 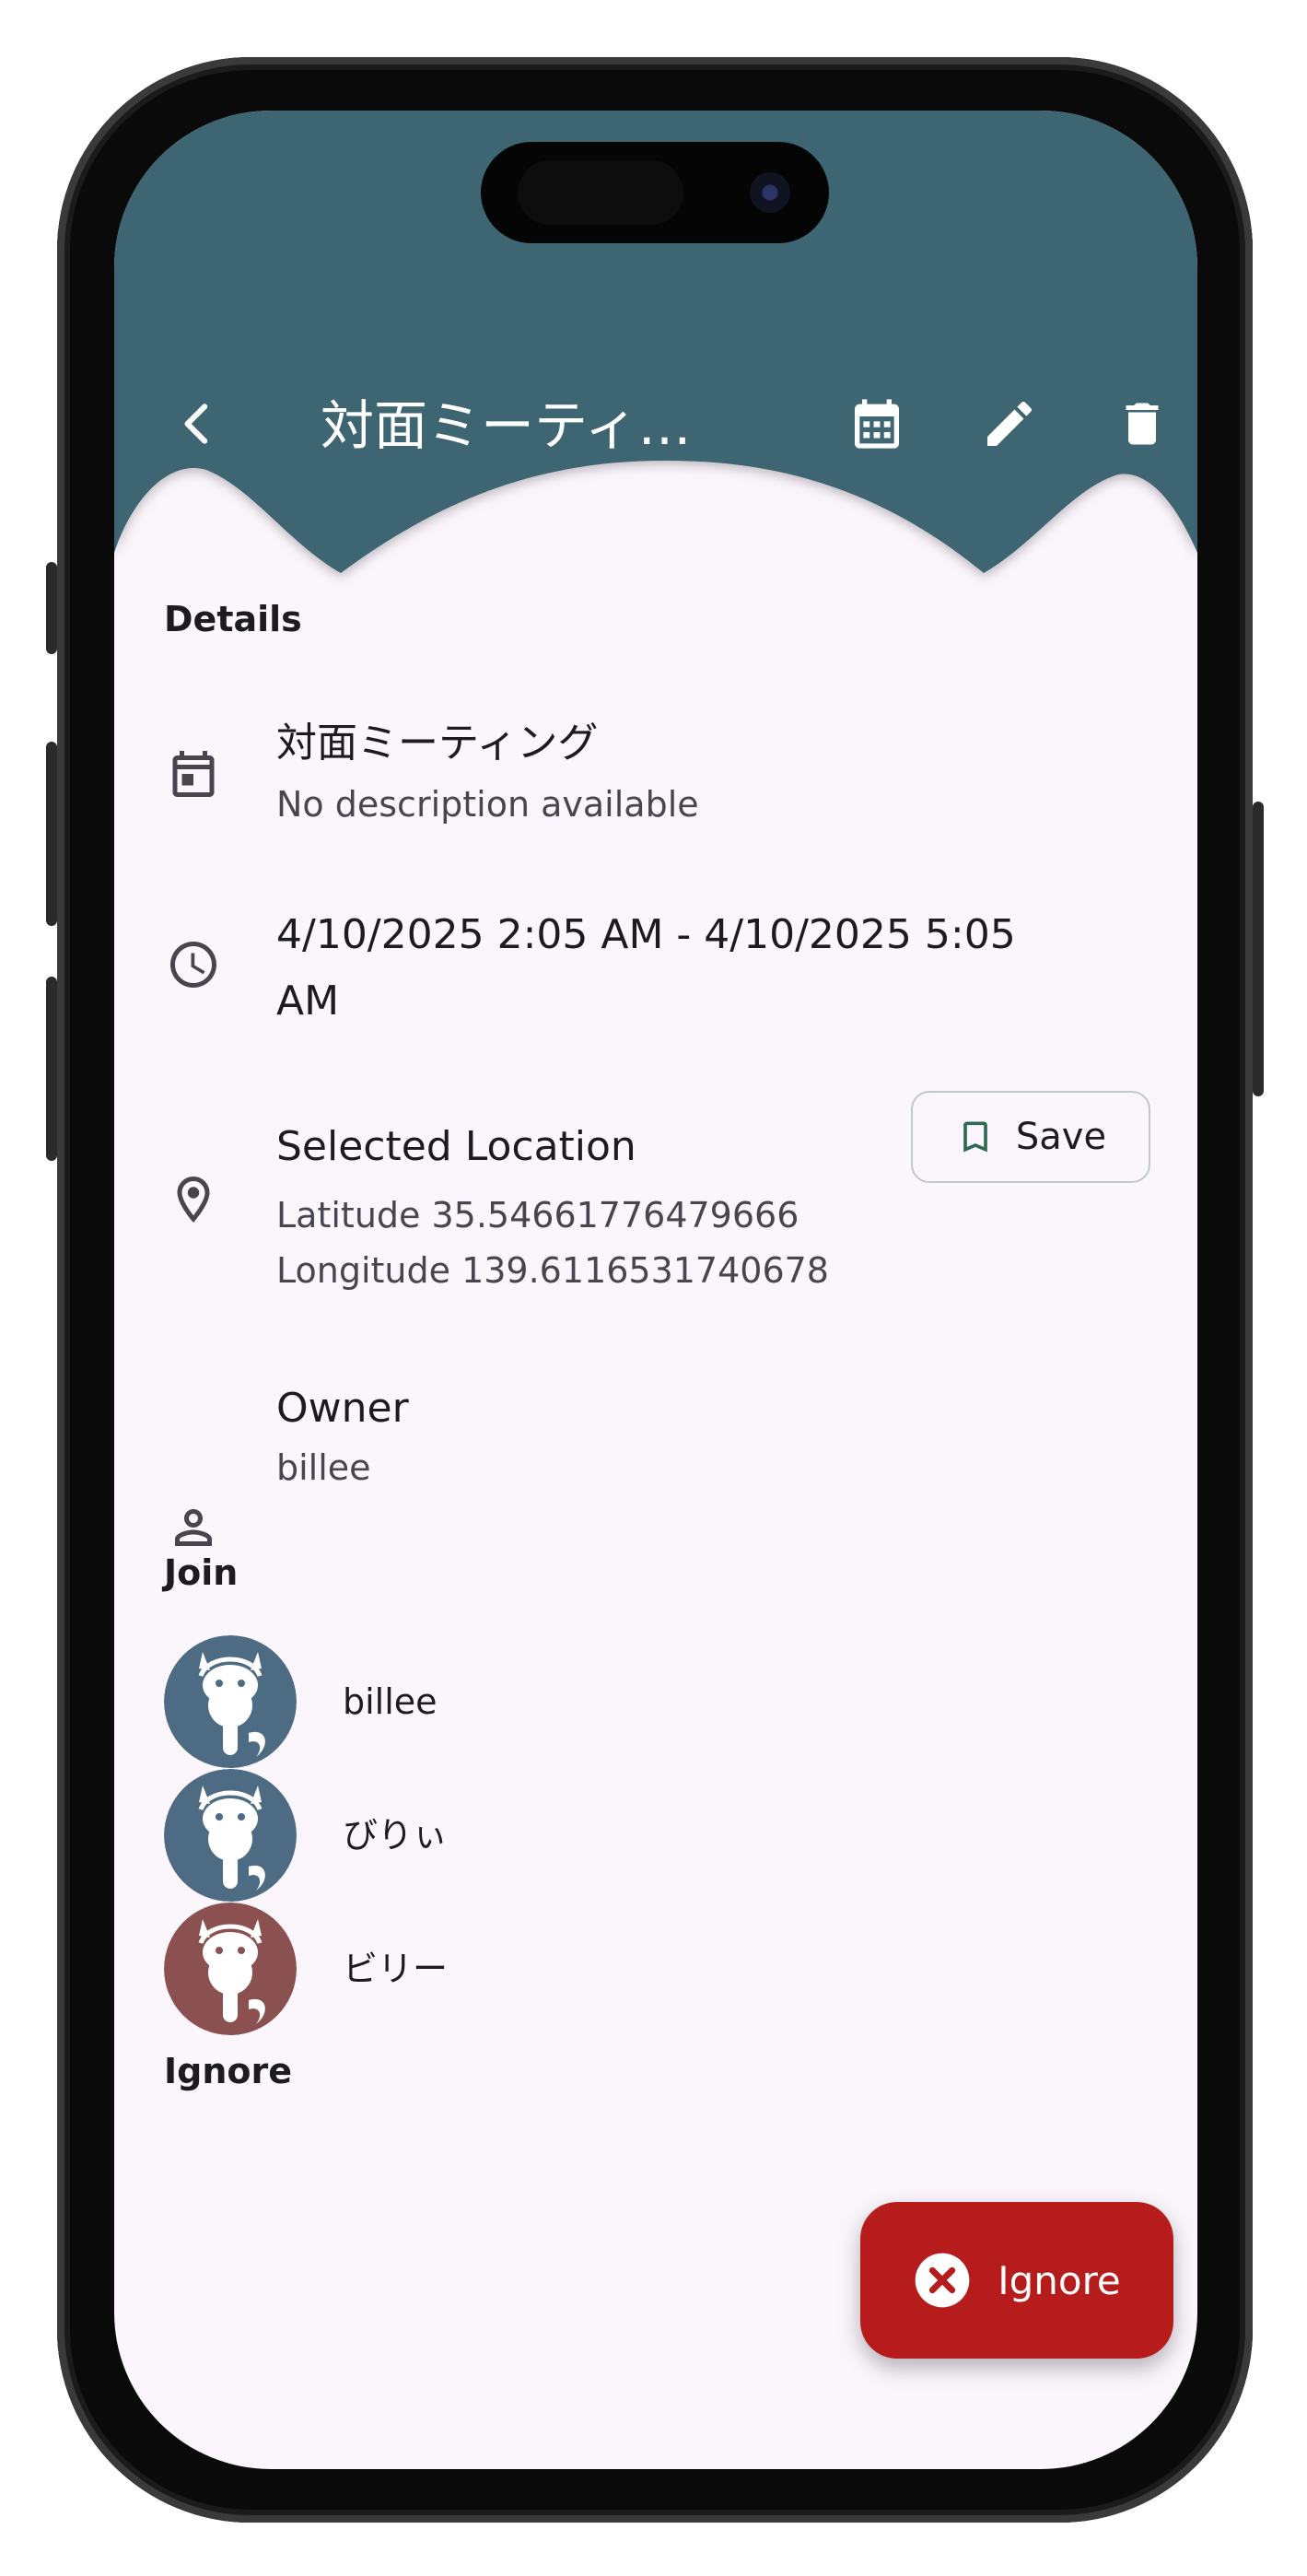 I want to click on event-description: No description available, so click(x=487, y=804).